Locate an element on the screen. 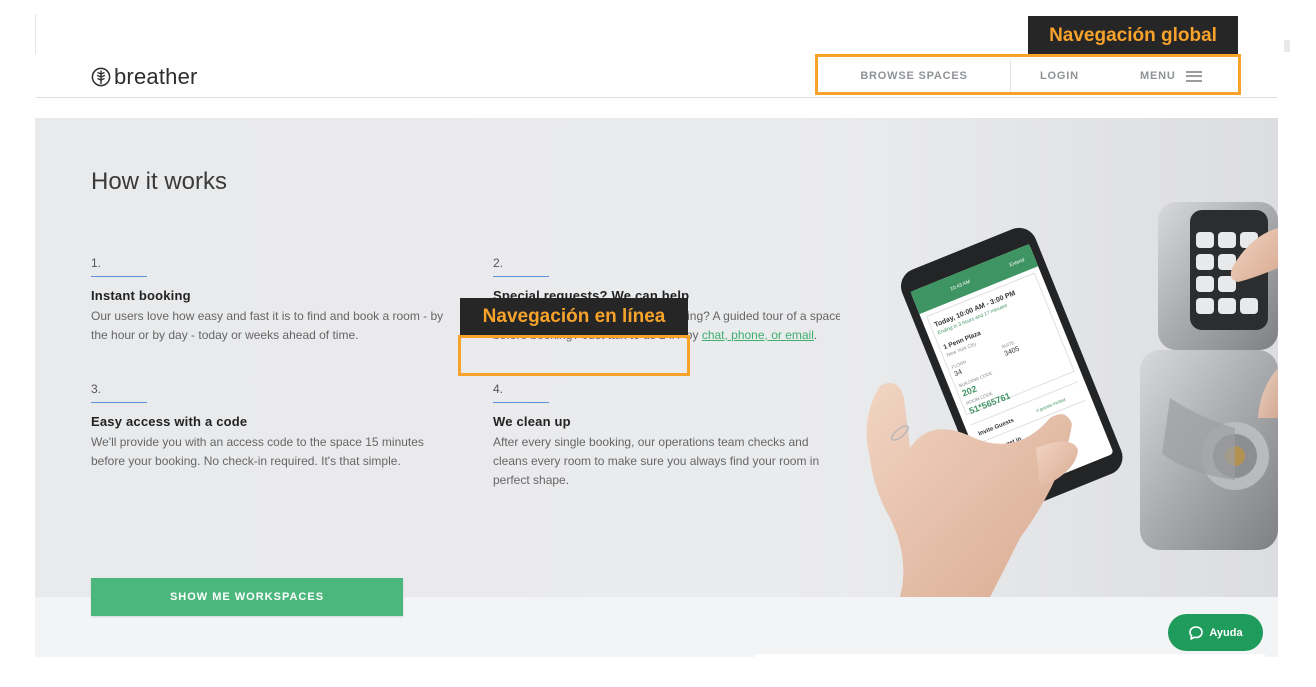 This screenshot has height=687, width=1316. show-workspaces-button: SHOW ME WORKSPACES is located at coordinates (247, 597).